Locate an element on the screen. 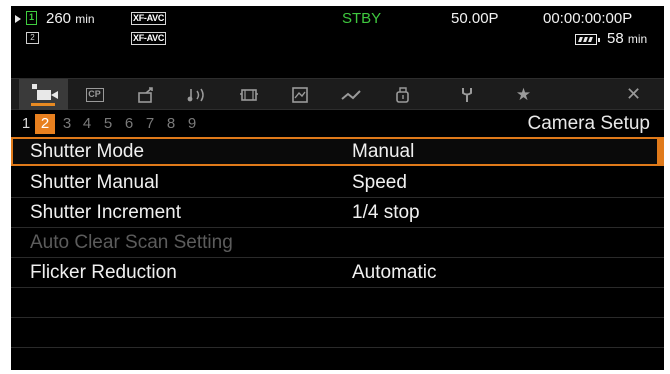 The height and width of the screenshot is (374, 670). menu-item-label: Auto Clear Scan Setting is located at coordinates (131, 242).